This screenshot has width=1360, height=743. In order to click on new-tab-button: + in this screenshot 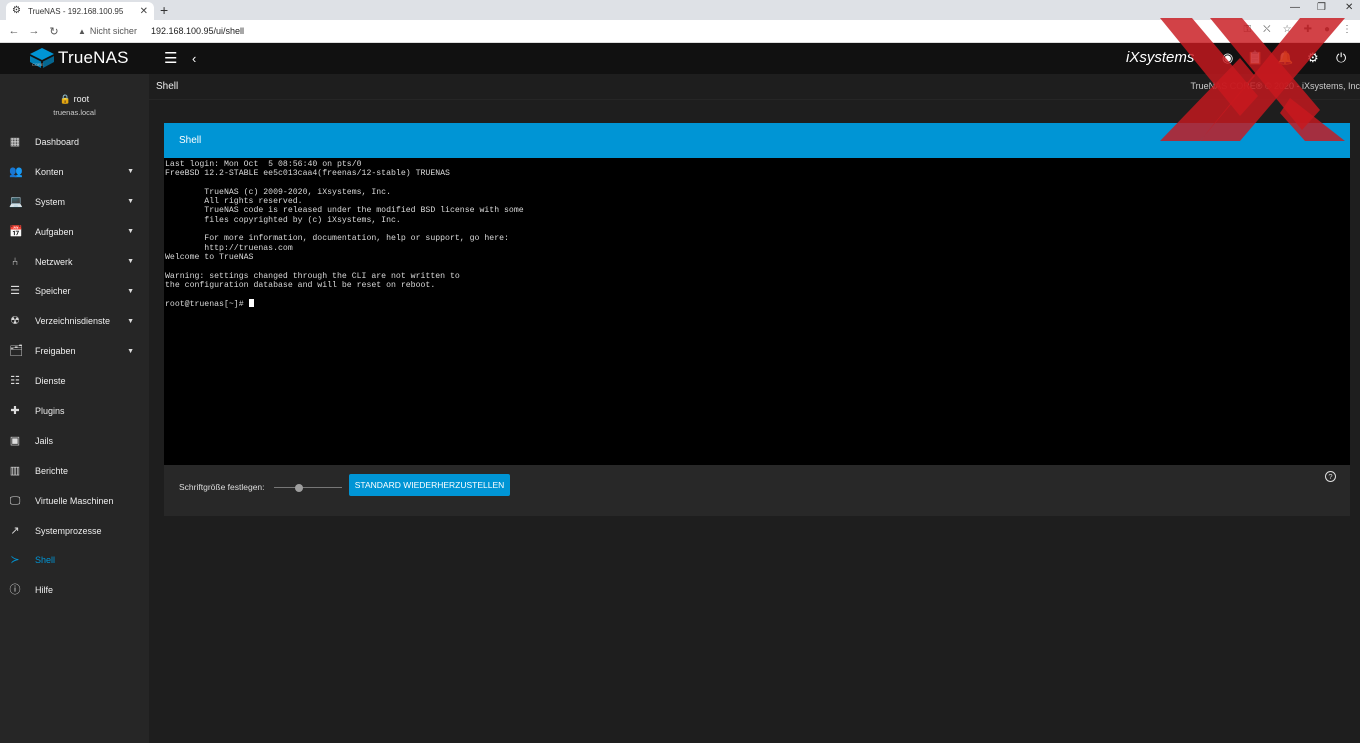, I will do `click(164, 10)`.